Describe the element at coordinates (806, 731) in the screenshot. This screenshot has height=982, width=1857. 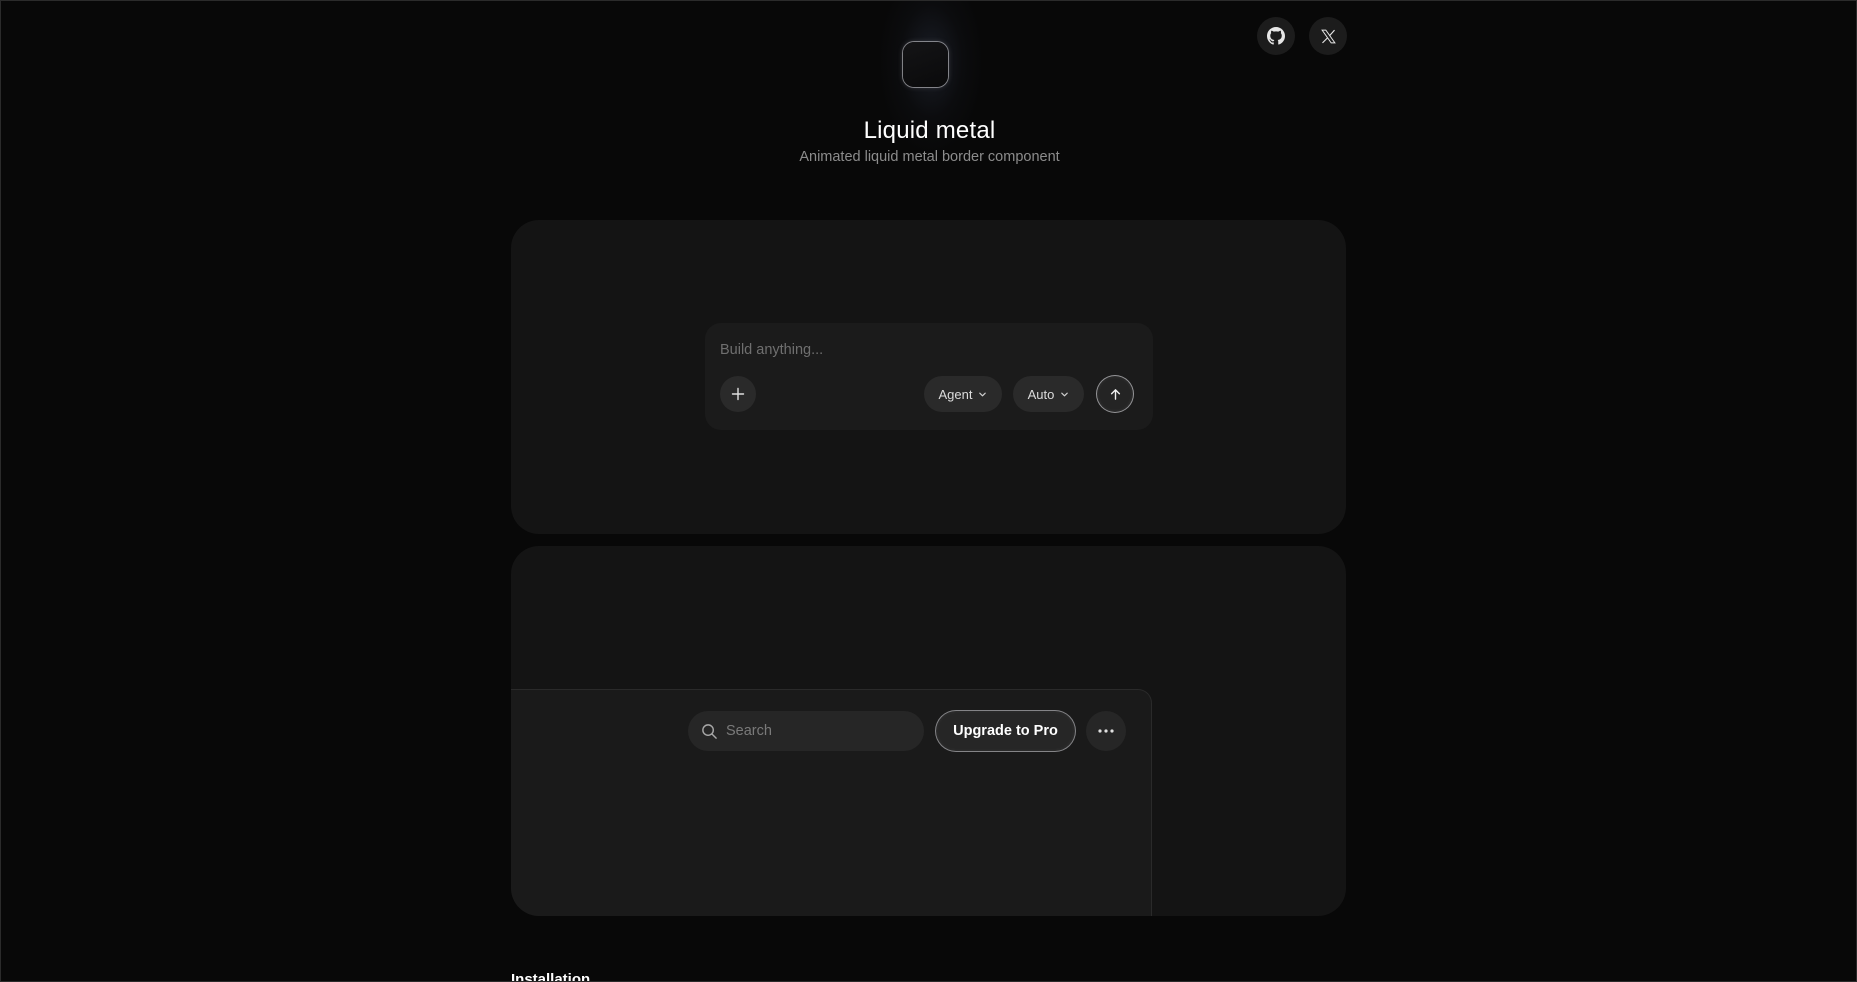
I see `search-input: Search` at that location.